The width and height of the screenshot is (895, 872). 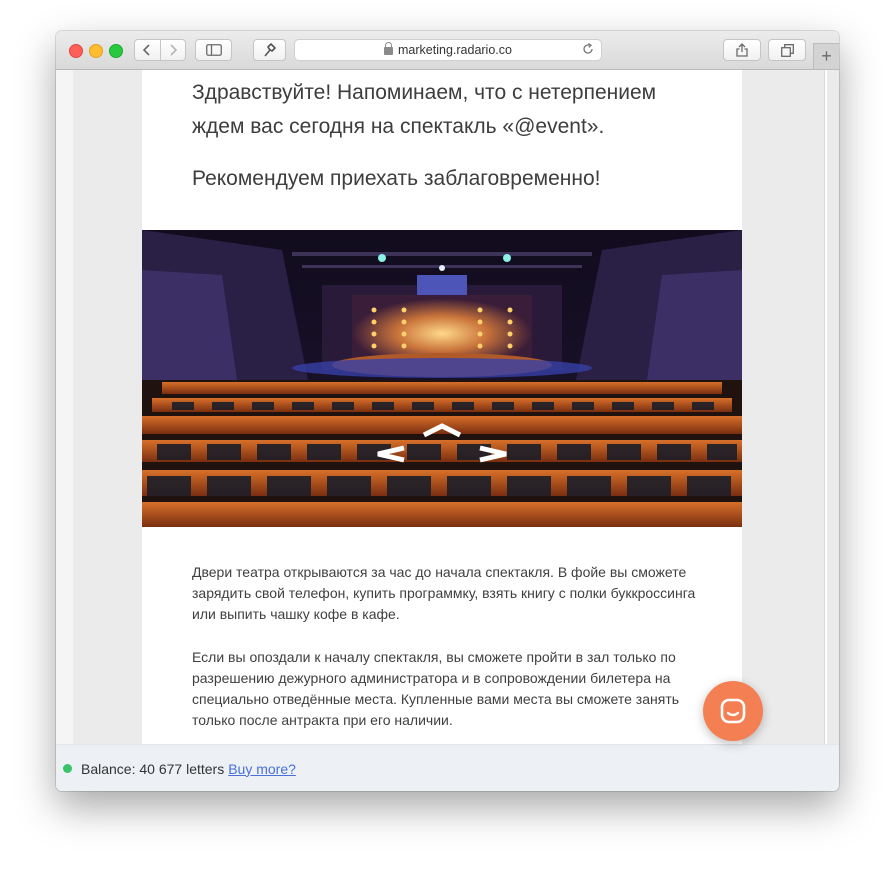 I want to click on minimize-window-button, so click(x=96, y=51).